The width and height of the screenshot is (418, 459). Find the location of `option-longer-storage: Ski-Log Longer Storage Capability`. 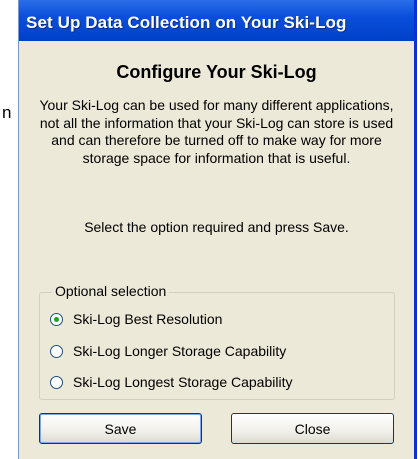

option-longer-storage: Ski-Log Longer Storage Capability is located at coordinates (168, 351).